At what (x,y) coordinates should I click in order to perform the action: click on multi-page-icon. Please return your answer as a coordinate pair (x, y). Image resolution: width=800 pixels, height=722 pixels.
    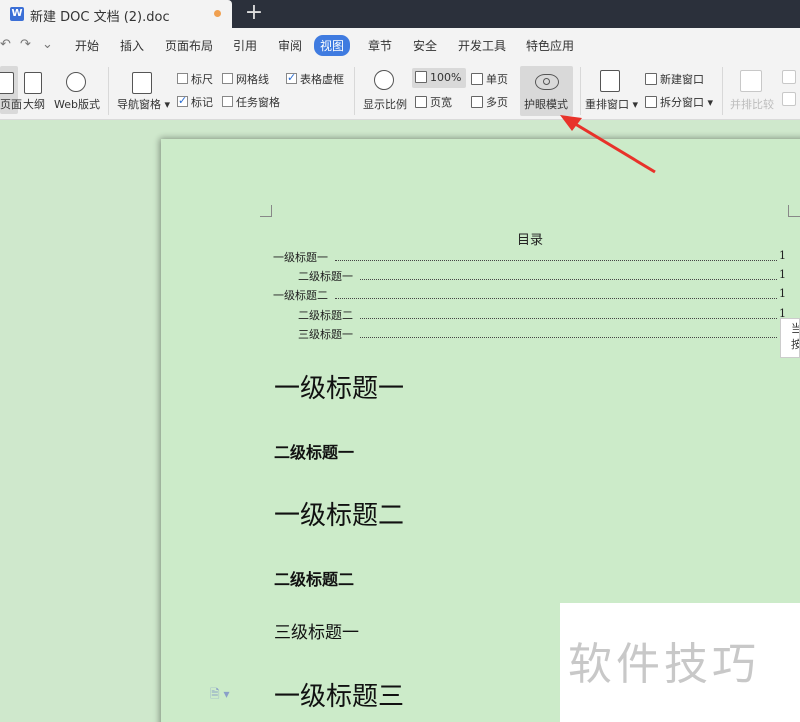
    Looking at the image, I should click on (477, 102).